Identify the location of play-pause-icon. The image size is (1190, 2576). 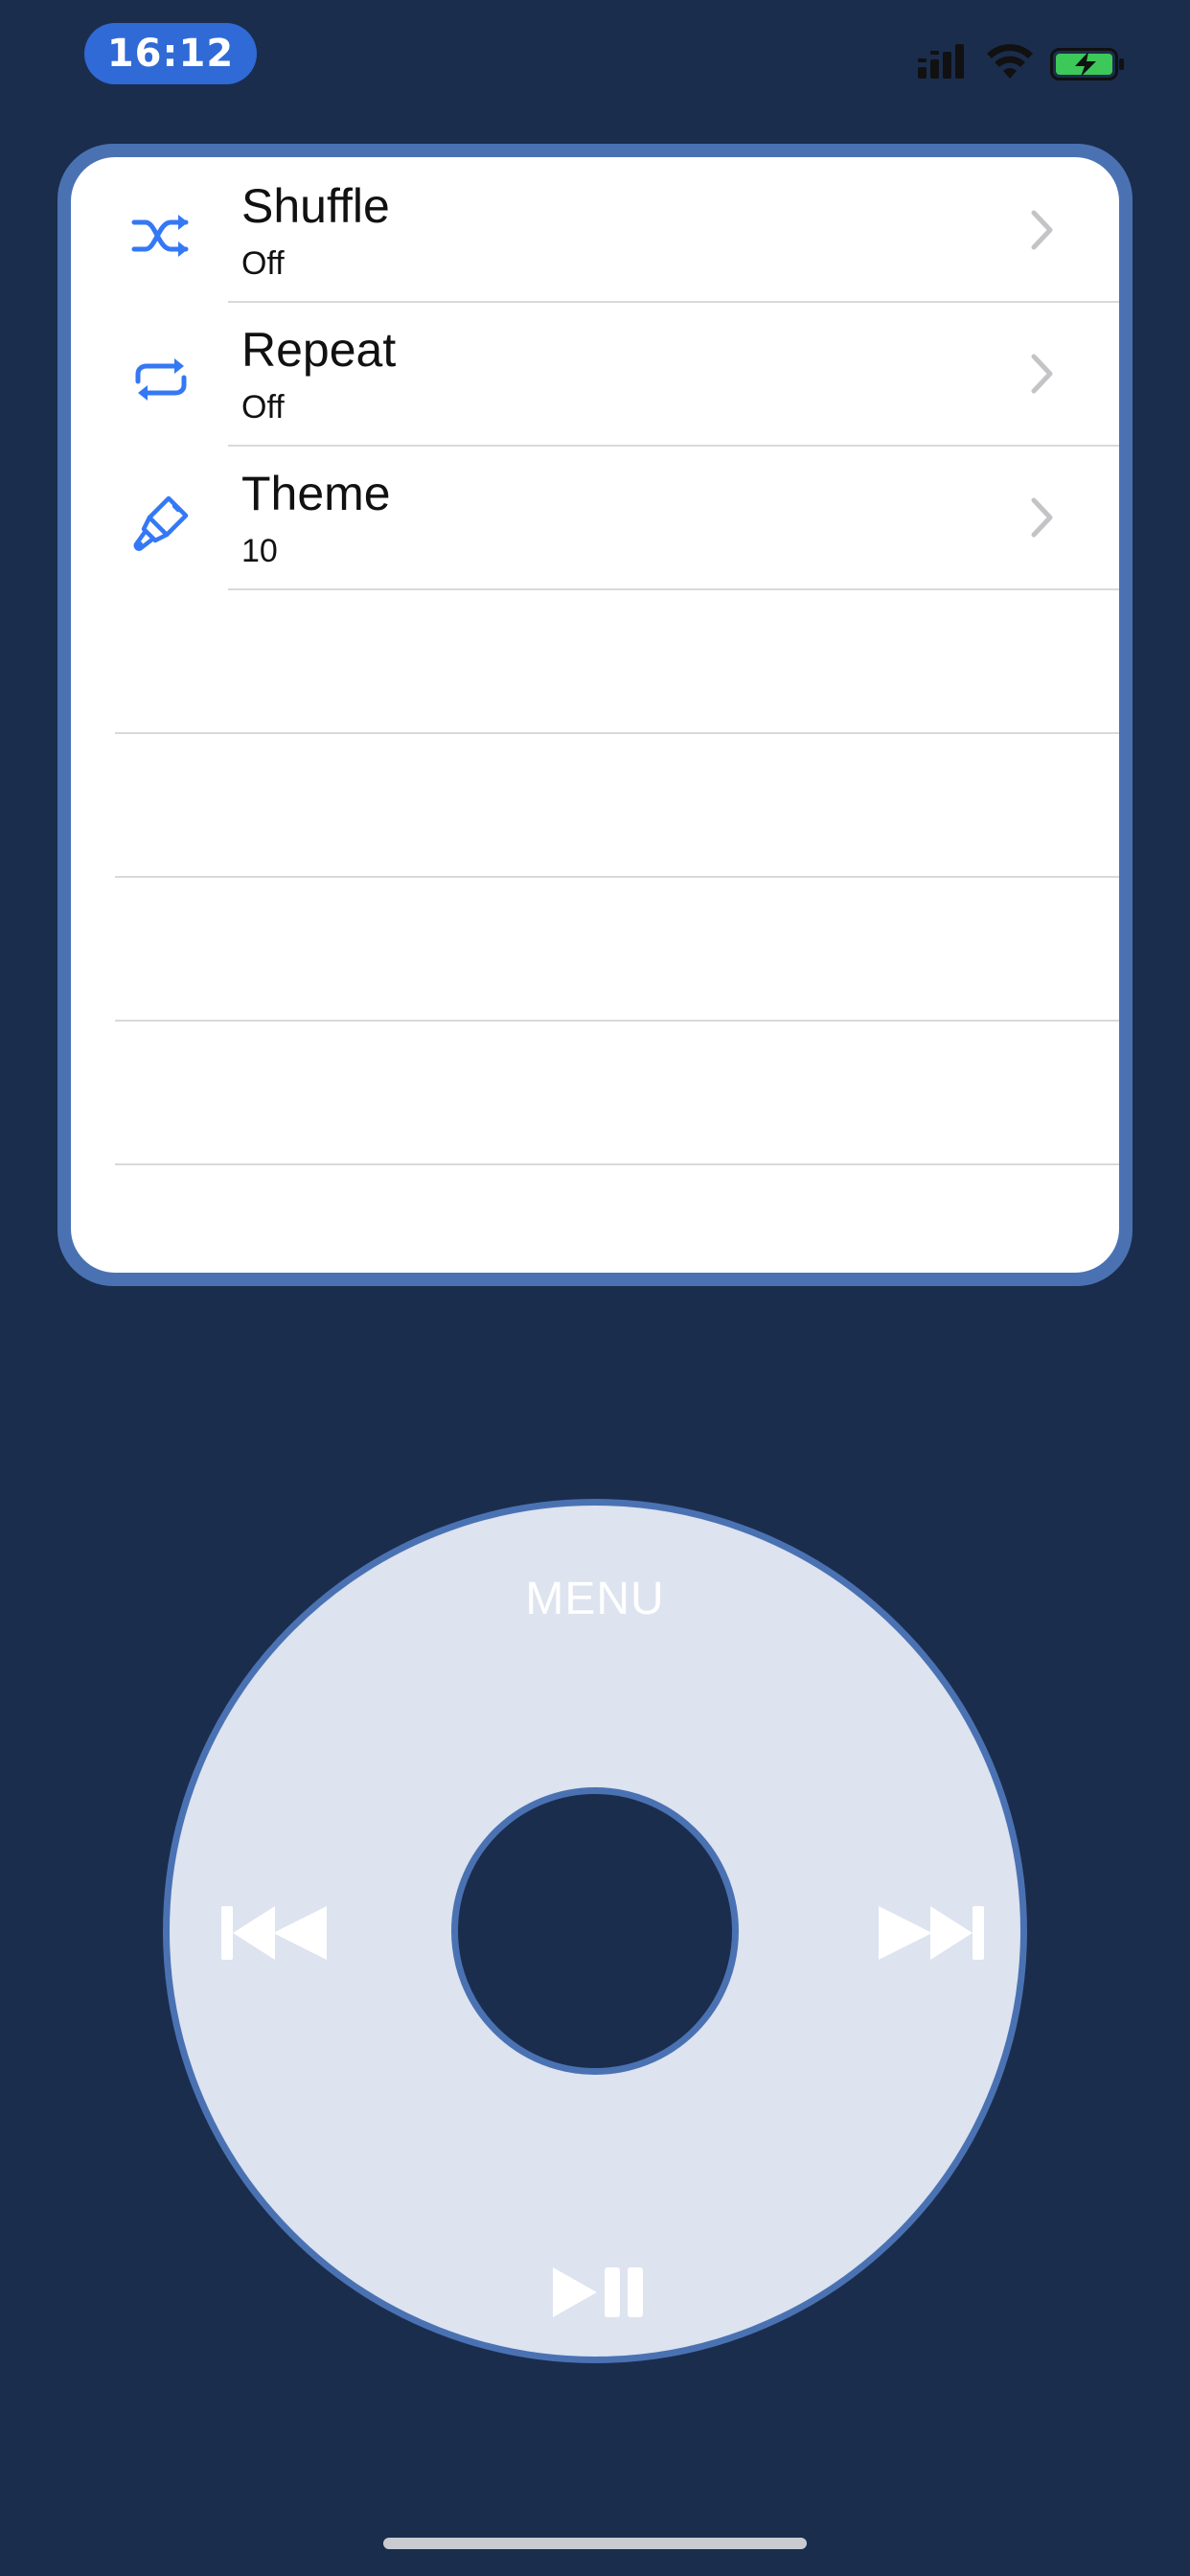
(599, 2292).